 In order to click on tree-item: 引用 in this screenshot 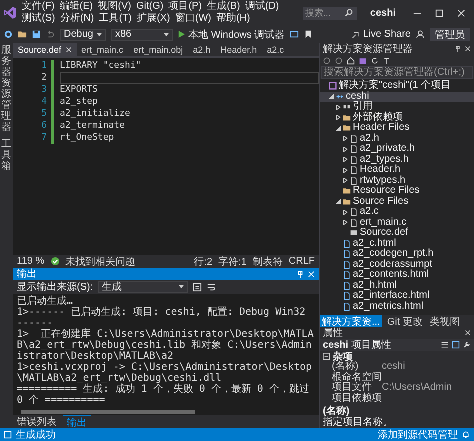, I will do `click(397, 107)`.